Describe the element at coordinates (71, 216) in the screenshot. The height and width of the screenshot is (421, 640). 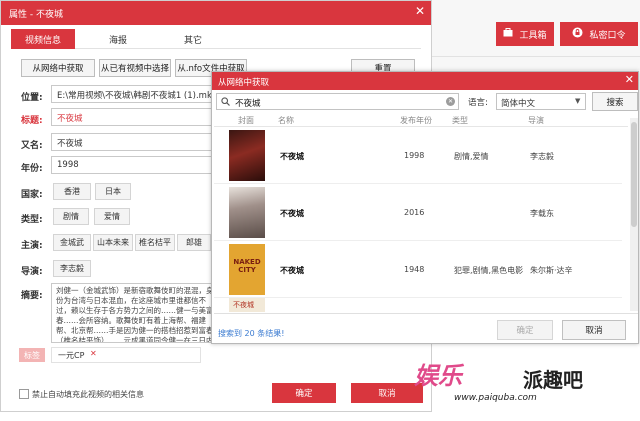
I see `genre-tag: 剧情` at that location.